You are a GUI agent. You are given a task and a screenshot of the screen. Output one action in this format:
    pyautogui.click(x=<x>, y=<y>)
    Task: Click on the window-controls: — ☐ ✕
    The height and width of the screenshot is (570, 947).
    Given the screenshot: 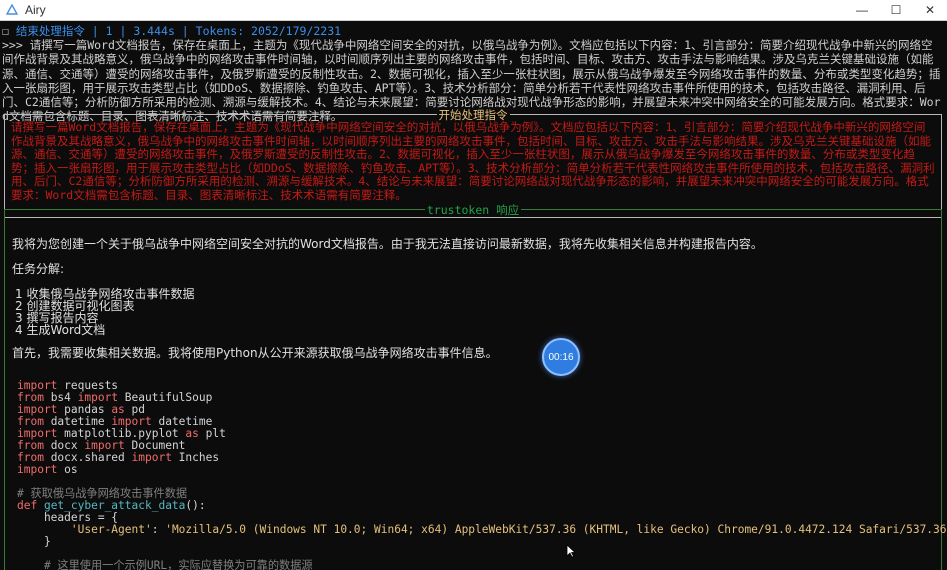 What is the action you would take?
    pyautogui.click(x=896, y=10)
    